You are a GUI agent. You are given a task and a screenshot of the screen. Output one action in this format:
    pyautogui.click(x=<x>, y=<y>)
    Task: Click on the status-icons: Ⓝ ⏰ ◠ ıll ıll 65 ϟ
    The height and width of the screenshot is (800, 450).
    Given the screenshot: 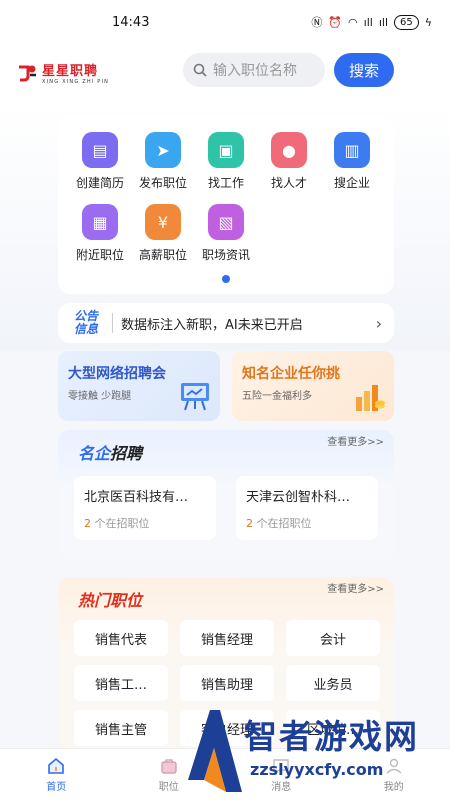 What is the action you would take?
    pyautogui.click(x=371, y=22)
    